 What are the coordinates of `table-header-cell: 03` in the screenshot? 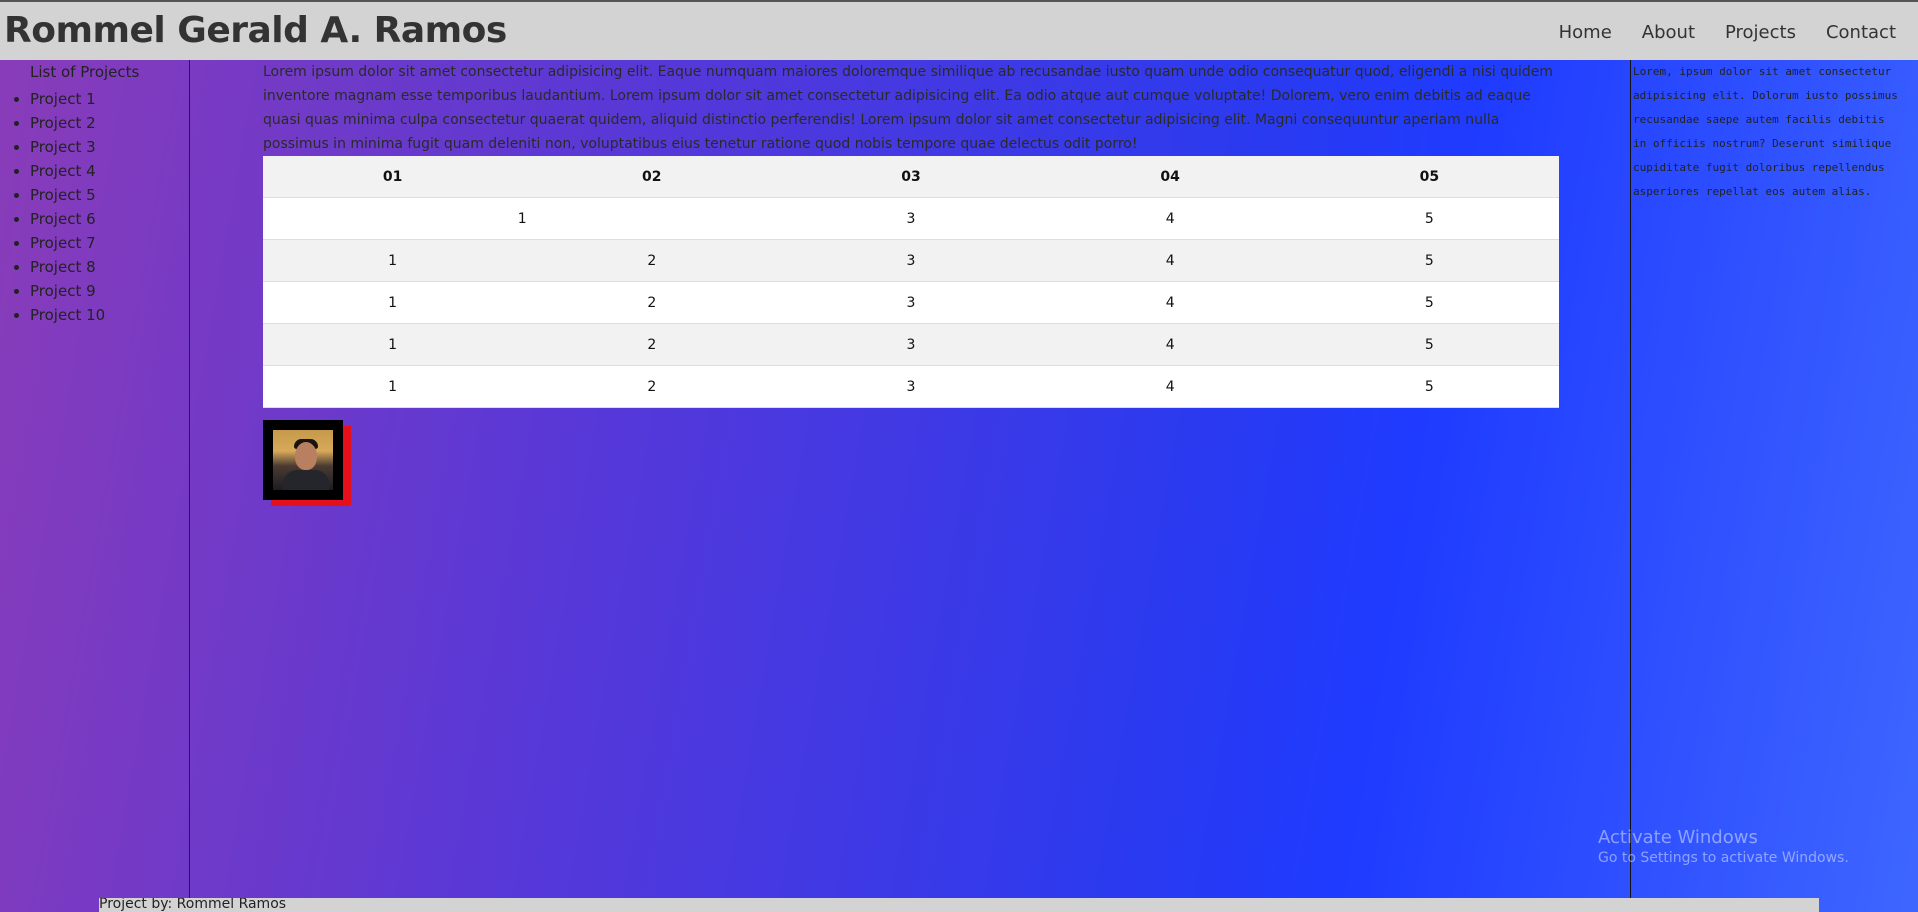 It's located at (911, 177).